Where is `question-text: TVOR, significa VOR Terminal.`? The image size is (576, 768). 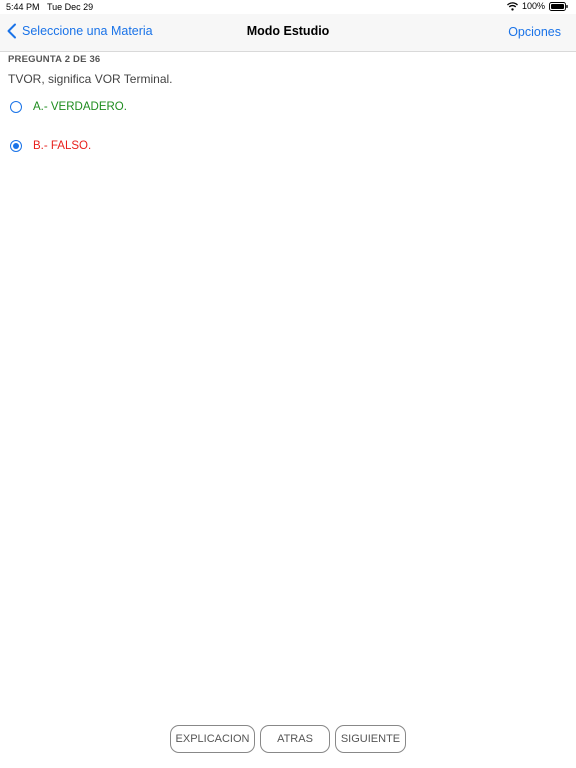
question-text: TVOR, significa VOR Terminal. is located at coordinates (90, 79).